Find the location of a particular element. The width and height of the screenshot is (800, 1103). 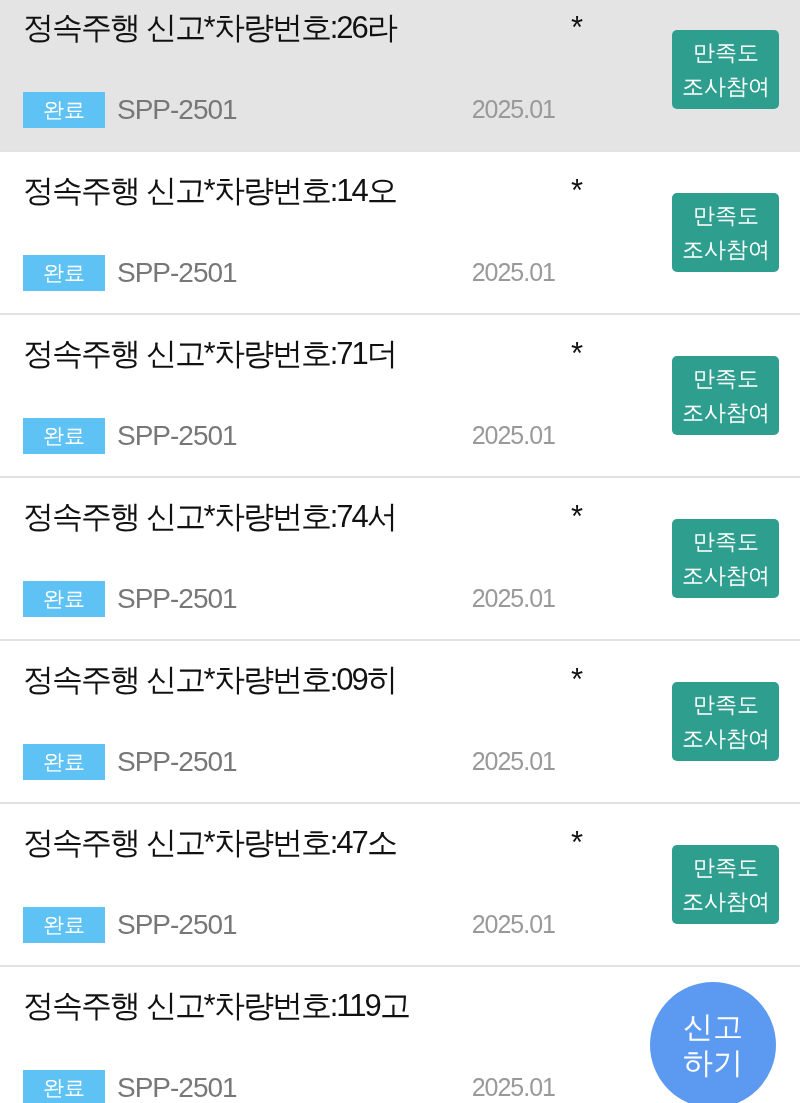

report-title: 정속주행 신고*차량번호:09히 is located at coordinates (209, 680).